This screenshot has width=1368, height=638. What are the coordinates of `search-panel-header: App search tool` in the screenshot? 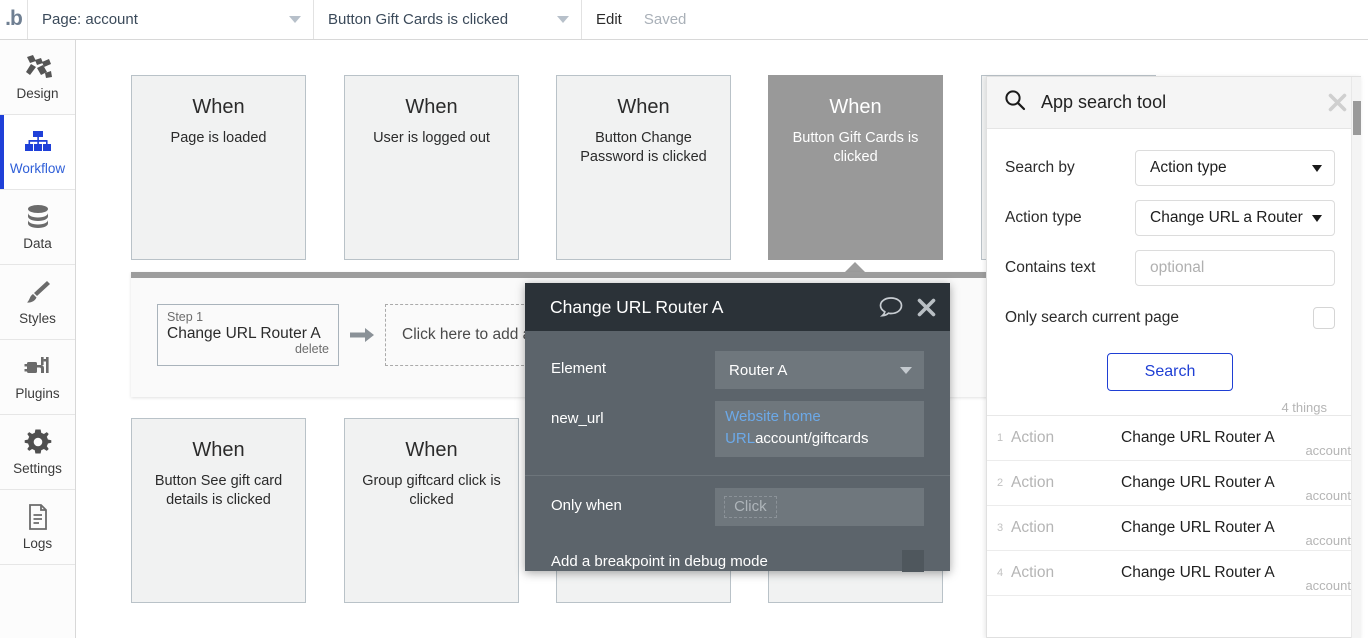 It's located at (1174, 103).